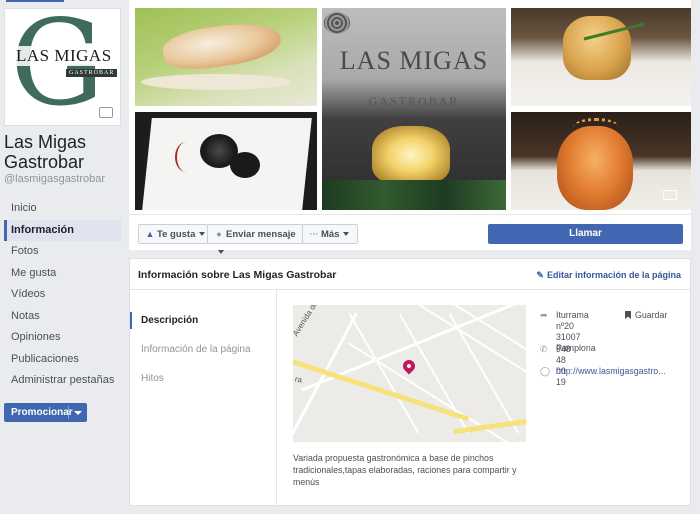 Image resolution: width=700 pixels, height=514 pixels. I want to click on tab-informacion-pagina: Información de la página, so click(196, 349).